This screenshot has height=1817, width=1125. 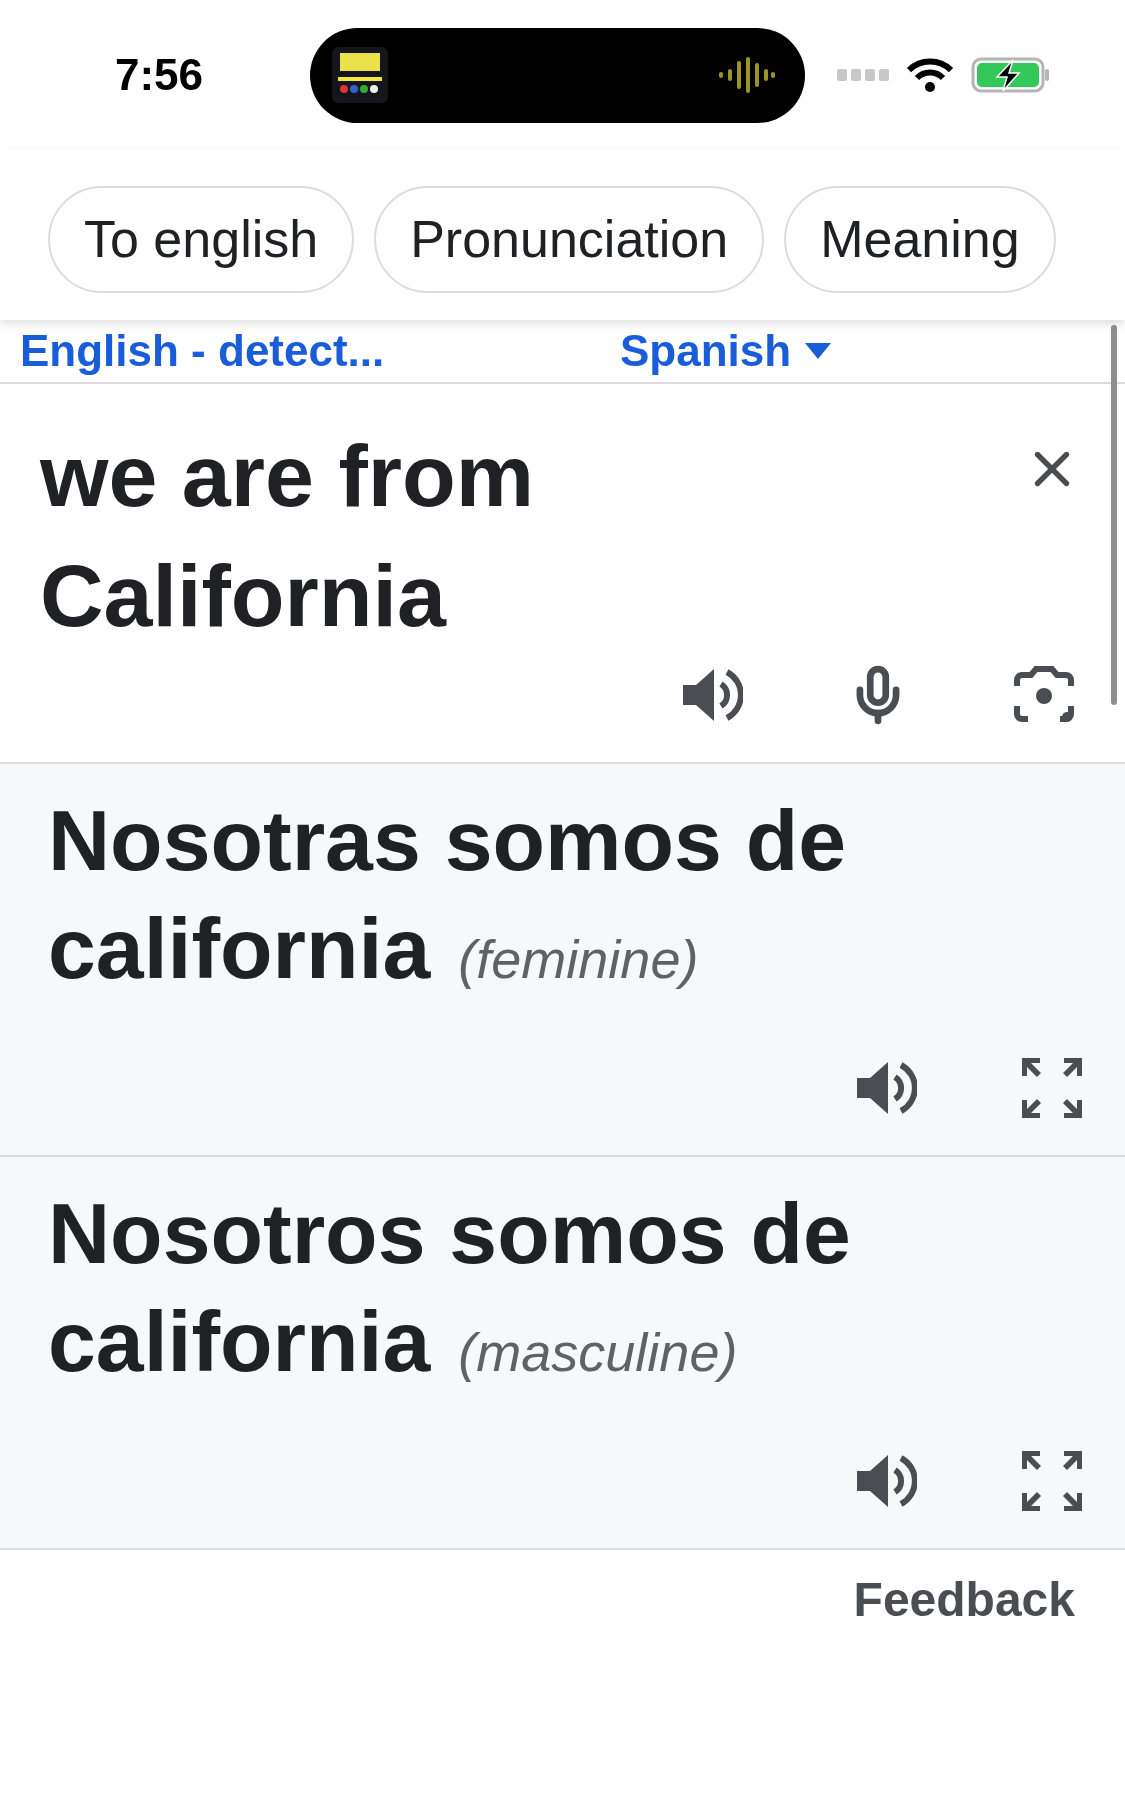 I want to click on suggestion-chip: Meaning, so click(x=920, y=239).